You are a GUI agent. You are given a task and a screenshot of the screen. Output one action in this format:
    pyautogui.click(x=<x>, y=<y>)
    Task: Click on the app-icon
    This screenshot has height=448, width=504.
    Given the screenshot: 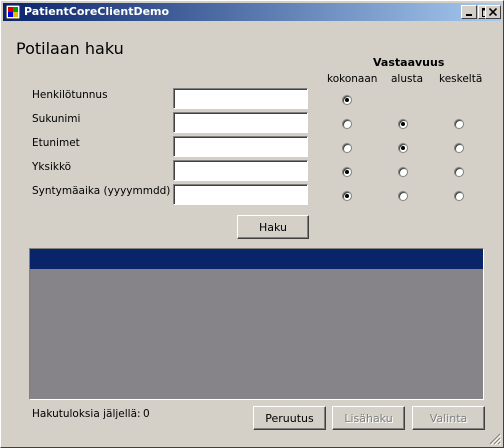 What is the action you would take?
    pyautogui.click(x=13, y=12)
    